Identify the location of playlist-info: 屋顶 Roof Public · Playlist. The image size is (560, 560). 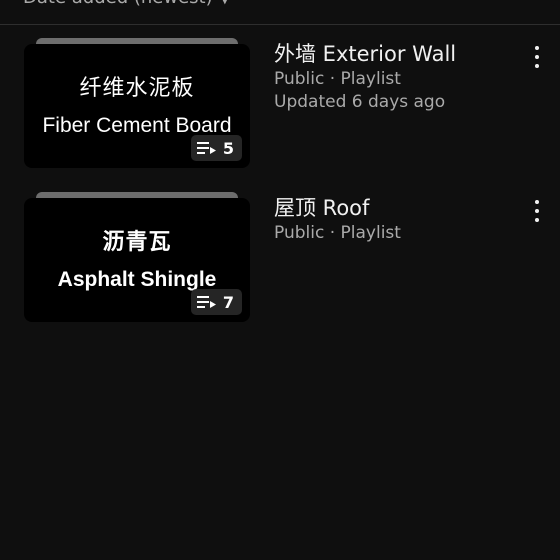
(399, 219).